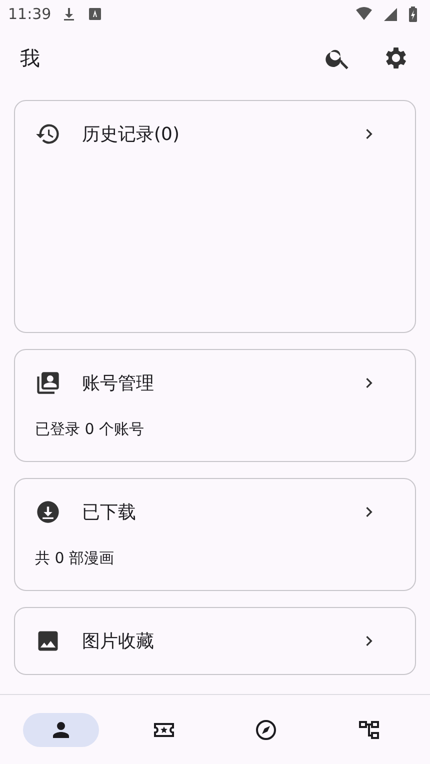 The width and height of the screenshot is (430, 764). What do you see at coordinates (48, 383) in the screenshot?
I see `contacts-icon` at bounding box center [48, 383].